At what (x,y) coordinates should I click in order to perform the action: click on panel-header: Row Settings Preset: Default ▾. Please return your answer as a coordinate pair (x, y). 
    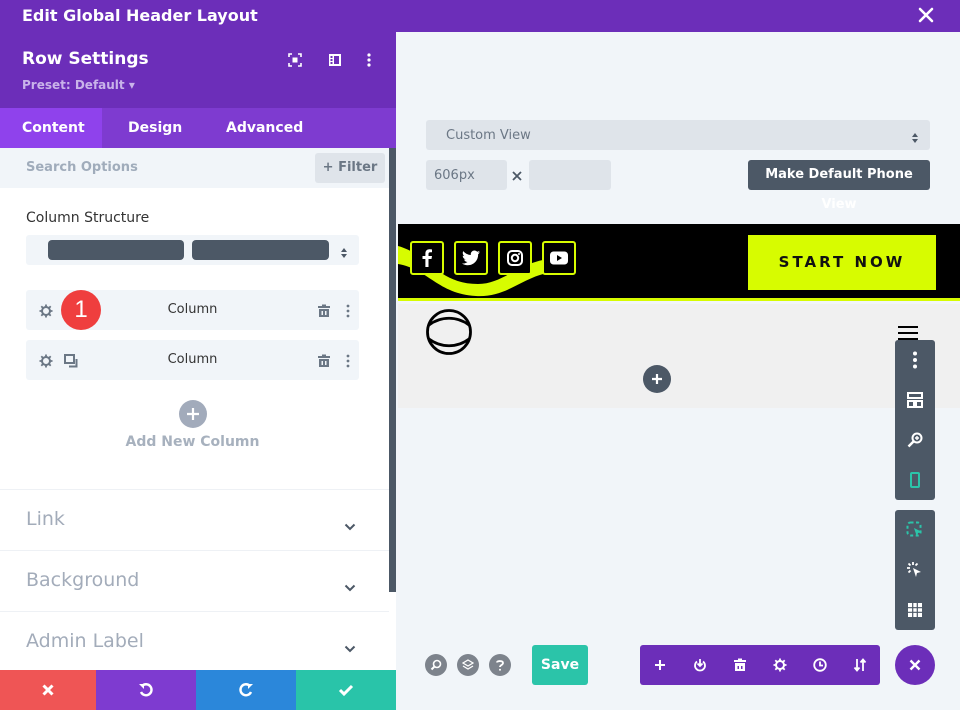
    Looking at the image, I should click on (198, 70).